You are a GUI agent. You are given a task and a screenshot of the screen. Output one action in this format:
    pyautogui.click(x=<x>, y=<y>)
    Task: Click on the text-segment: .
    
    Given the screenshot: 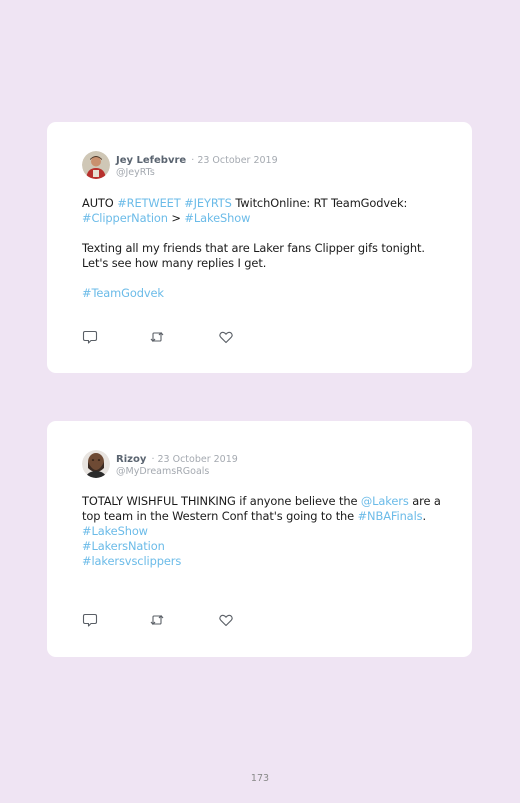 What is the action you would take?
    pyautogui.click(x=424, y=516)
    